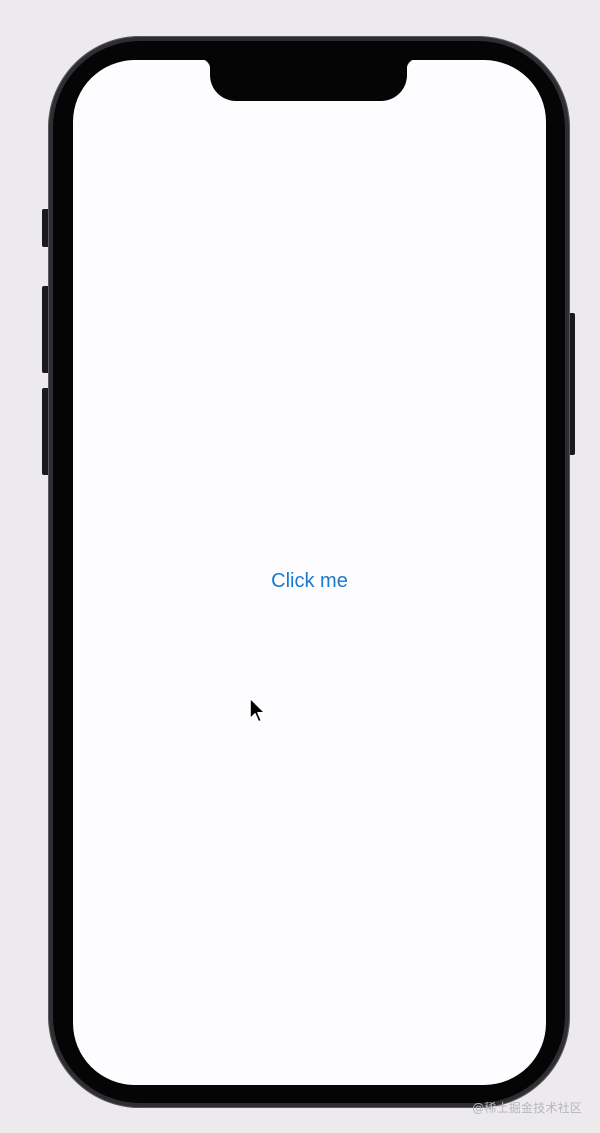 Image resolution: width=600 pixels, height=1133 pixels. What do you see at coordinates (310, 581) in the screenshot?
I see `click-me-button: Click me` at bounding box center [310, 581].